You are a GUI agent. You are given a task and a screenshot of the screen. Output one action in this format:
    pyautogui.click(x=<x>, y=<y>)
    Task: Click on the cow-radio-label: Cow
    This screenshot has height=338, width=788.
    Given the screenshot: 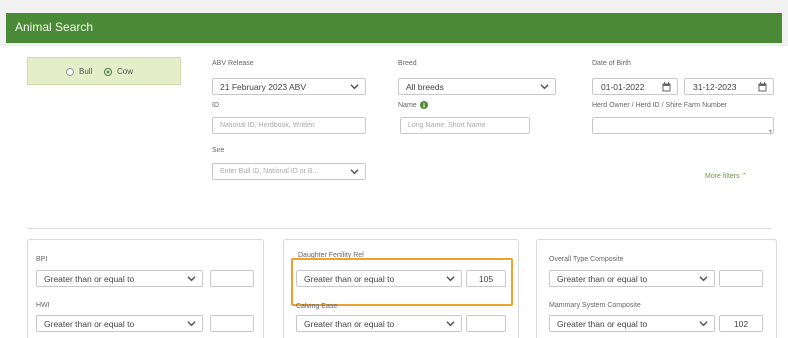 What is the action you would take?
    pyautogui.click(x=125, y=71)
    